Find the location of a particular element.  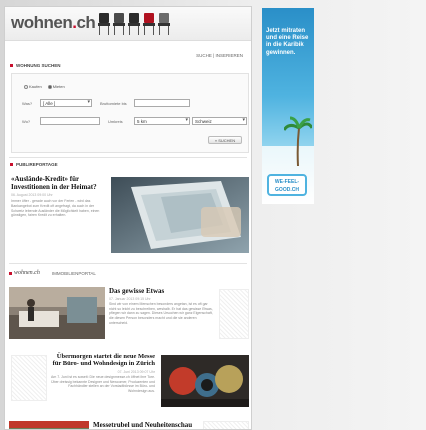

chairs-illustration is located at coordinates (134, 24).